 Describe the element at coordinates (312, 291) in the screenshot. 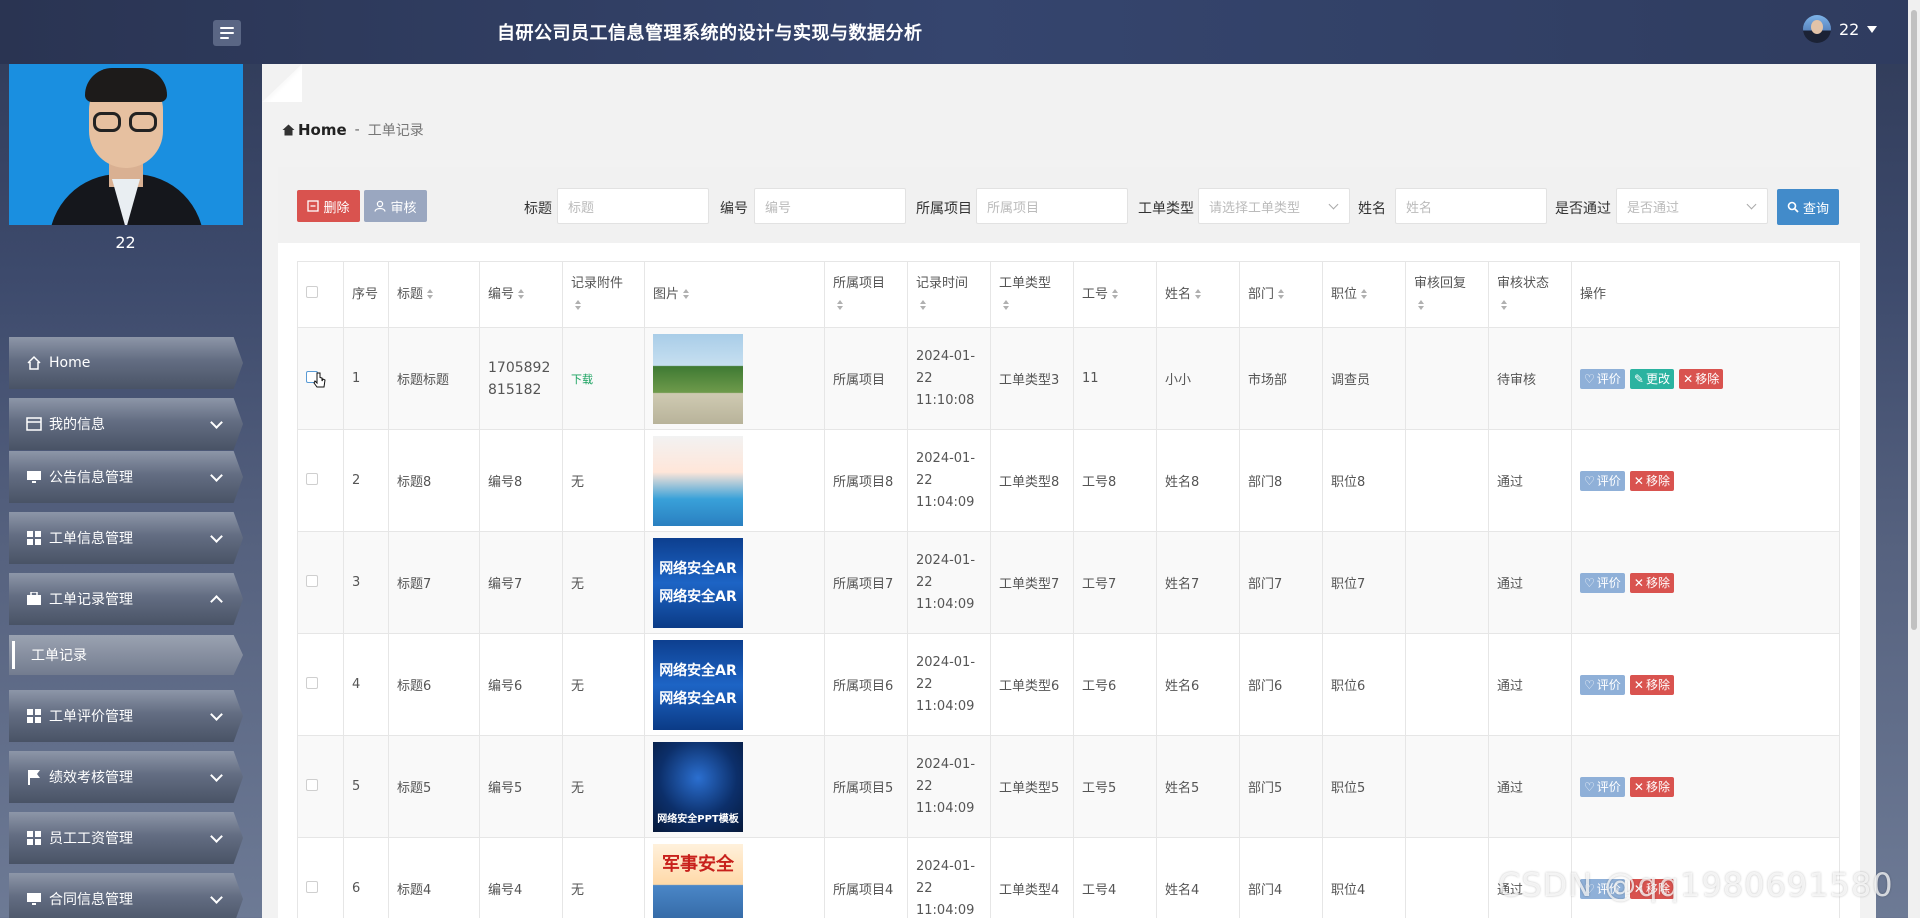

I see `select-all-checkbox` at that location.